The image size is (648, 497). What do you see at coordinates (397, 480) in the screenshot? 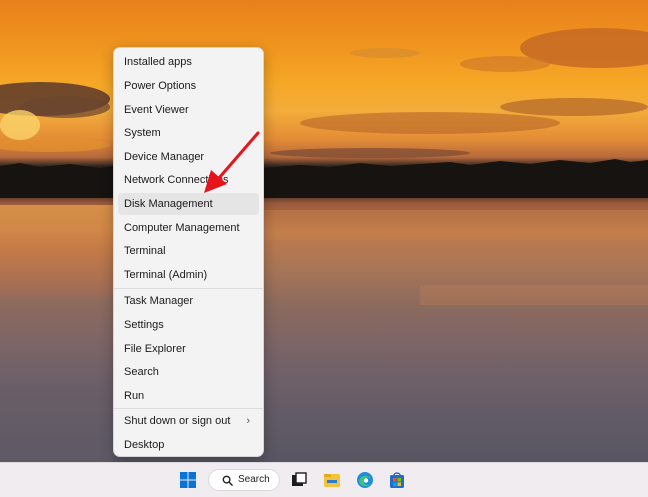
I see `microsoft-store-icon` at bounding box center [397, 480].